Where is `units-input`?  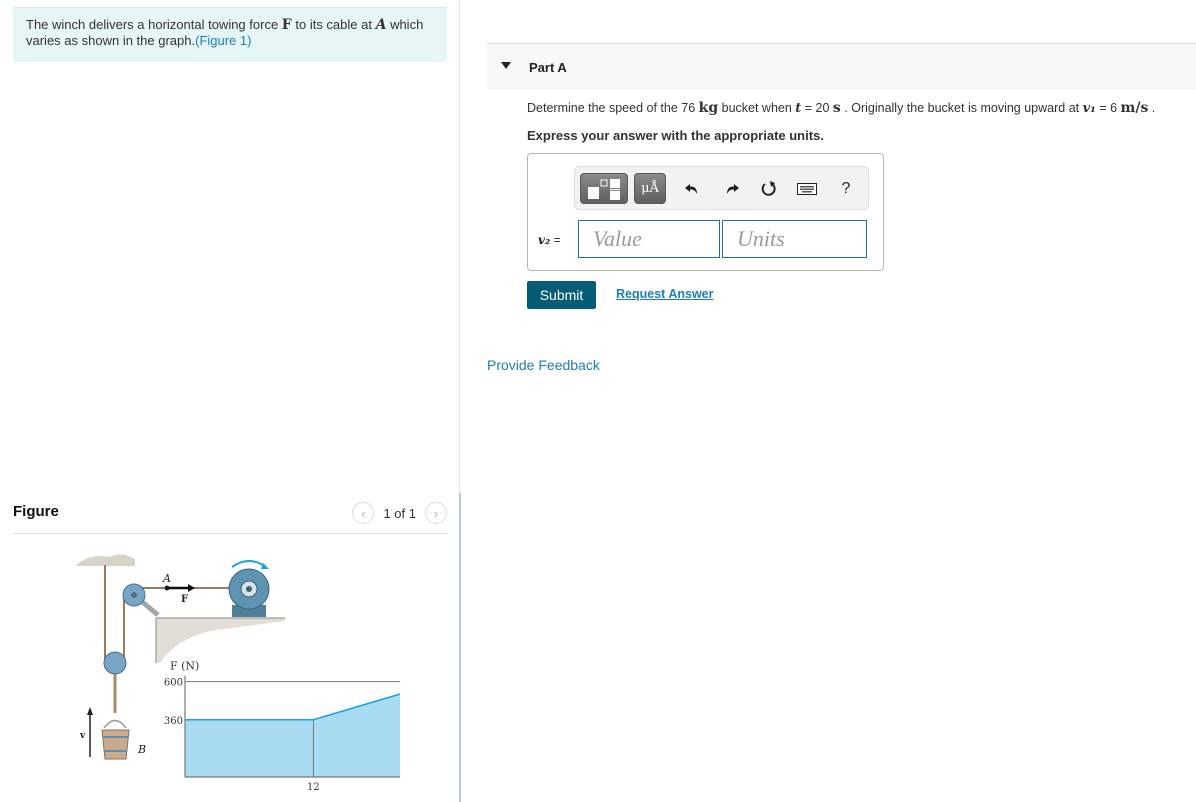
units-input is located at coordinates (794, 239).